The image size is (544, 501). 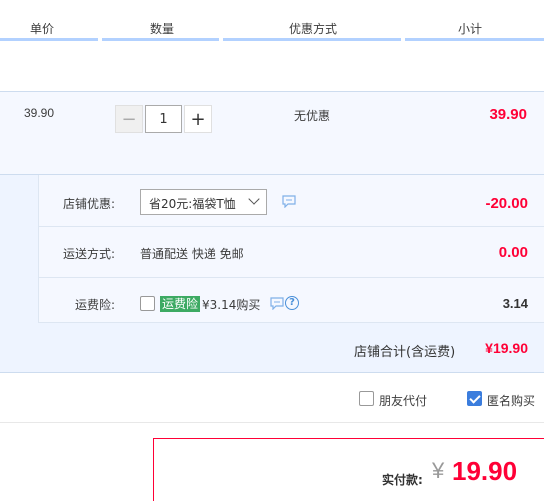 I want to click on item-discount: 无优惠, so click(x=312, y=116).